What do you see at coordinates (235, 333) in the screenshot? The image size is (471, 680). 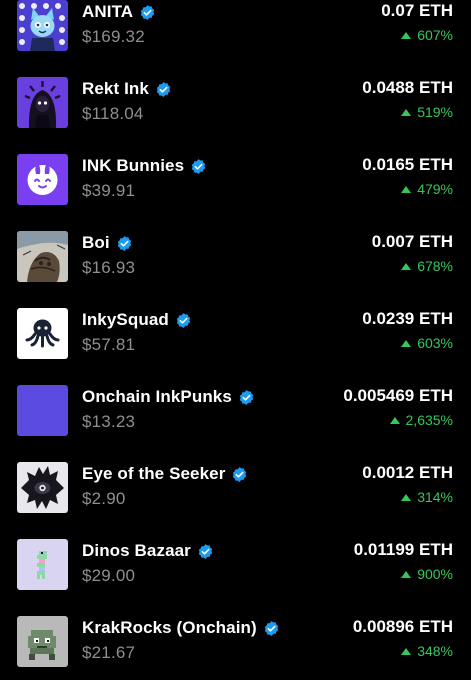 I see `collection-row: InkySquad $57.81 0.0239 ETH 603%` at bounding box center [235, 333].